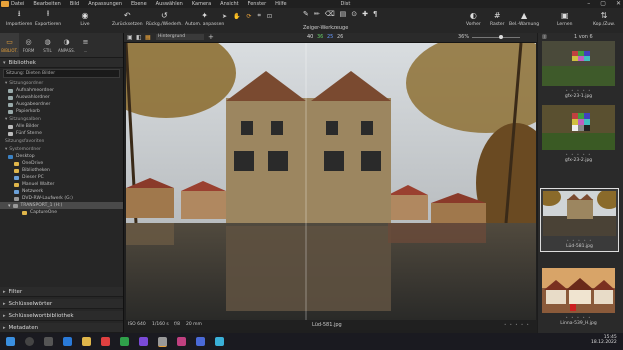 The width and height of the screenshot is (623, 350). What do you see at coordinates (105, 4) in the screenshot?
I see `menu-anpassungen: Anpassungen` at bounding box center [105, 4].